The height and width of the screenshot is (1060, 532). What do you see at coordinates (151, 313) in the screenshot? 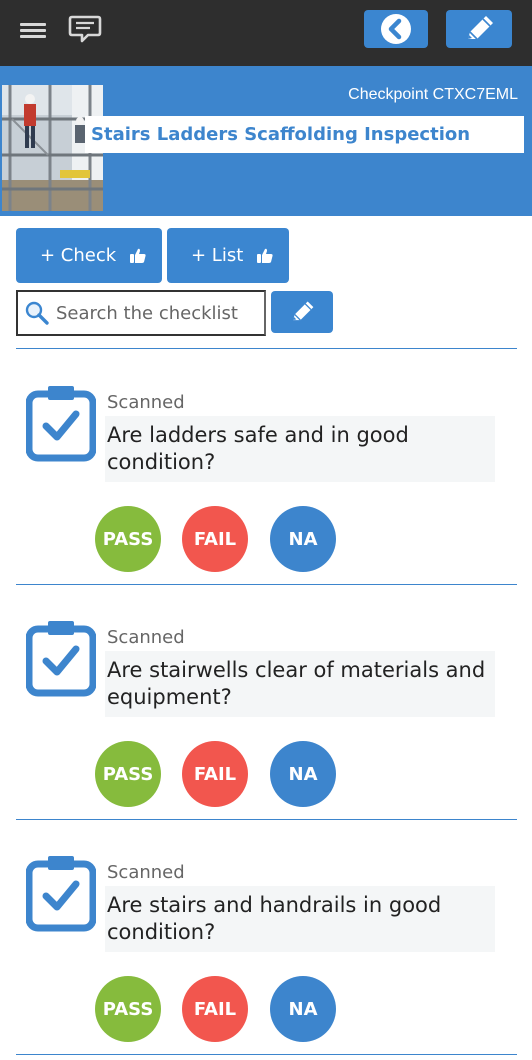
I see `search-input` at bounding box center [151, 313].